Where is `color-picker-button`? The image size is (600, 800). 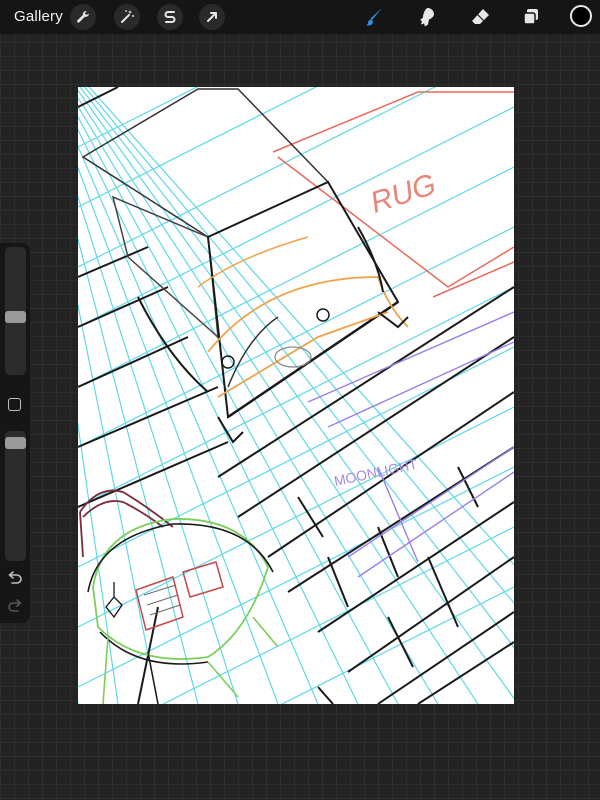
color-picker-button is located at coordinates (581, 16).